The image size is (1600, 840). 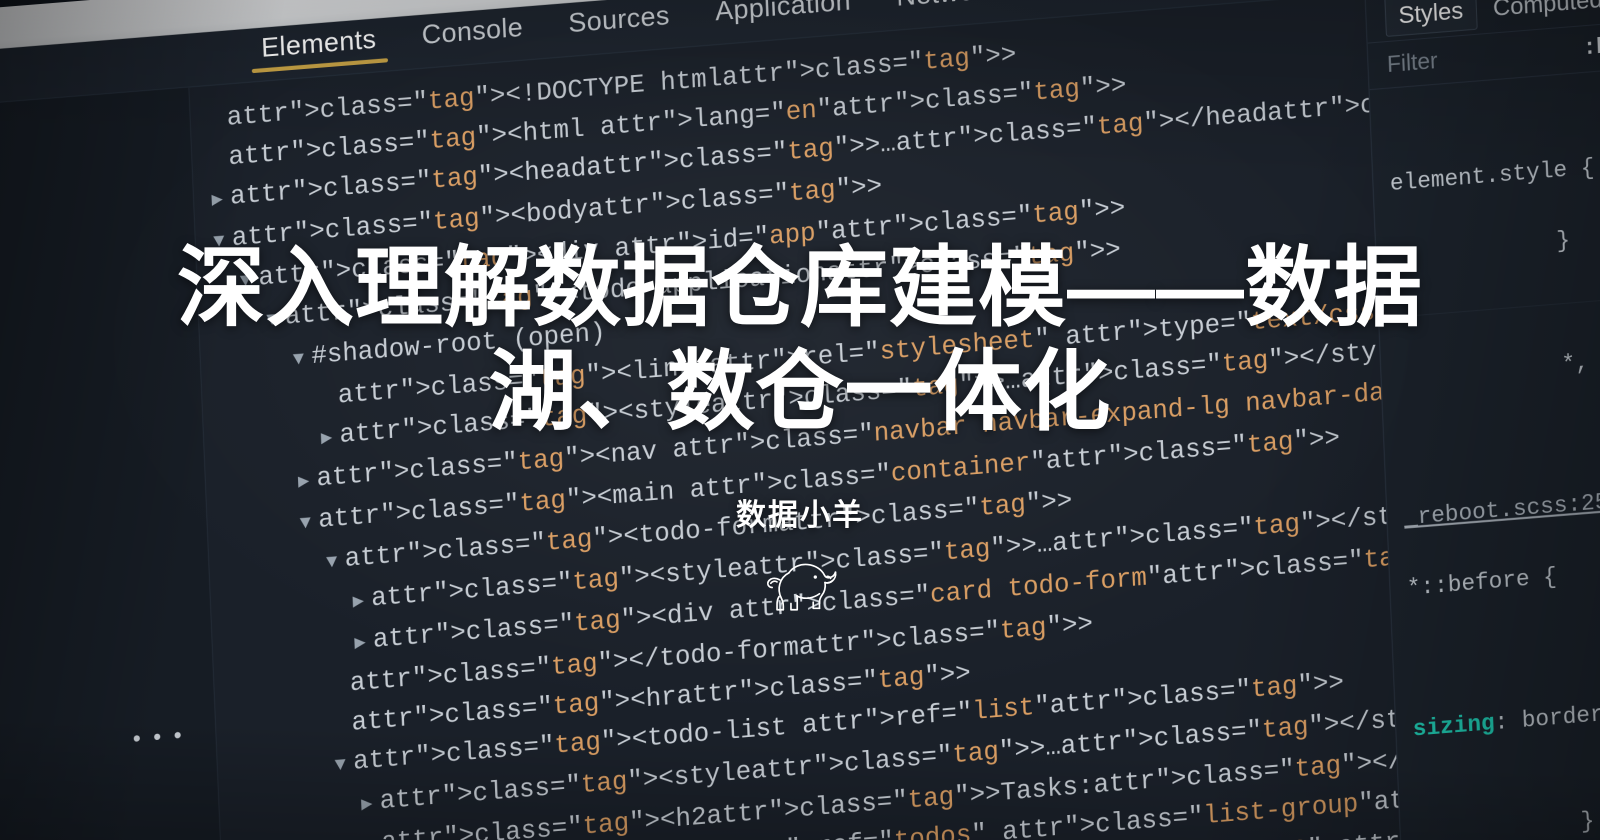 I want to click on hov-toggle-button: :hov, so click(x=1591, y=47).